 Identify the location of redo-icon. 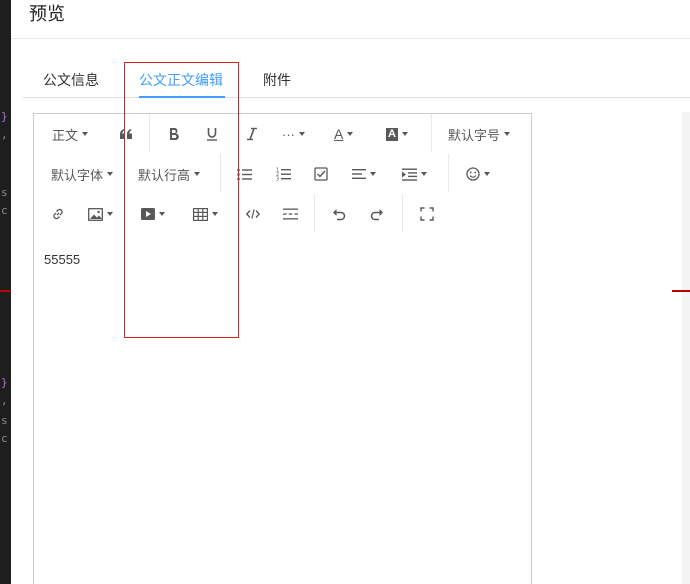
(376, 215).